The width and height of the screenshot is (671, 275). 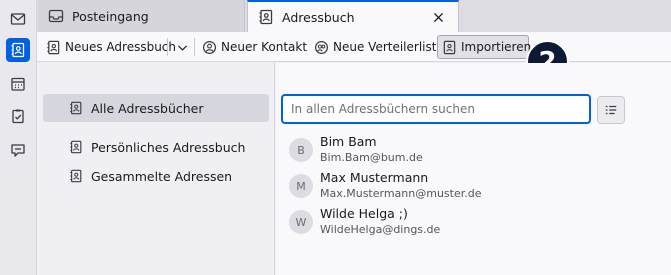 I want to click on import-icon, so click(x=449, y=47).